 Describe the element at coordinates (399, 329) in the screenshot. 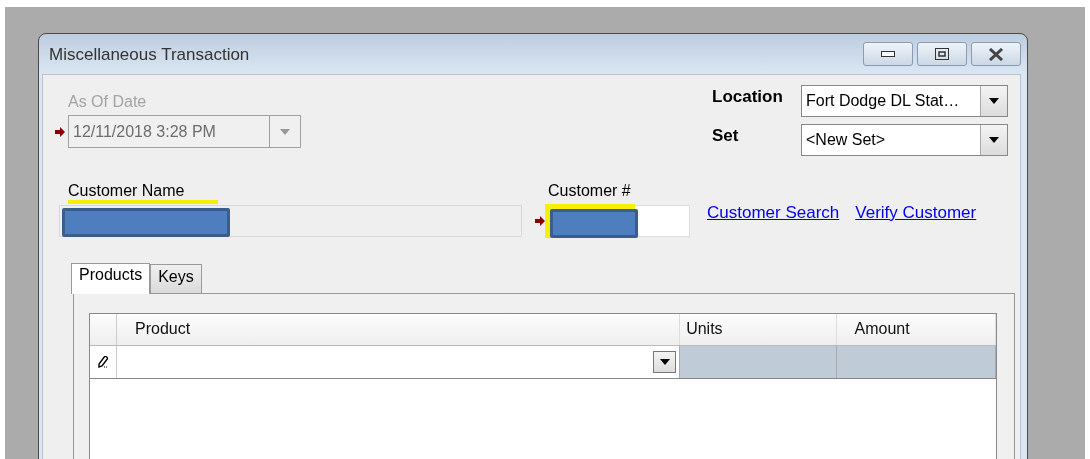

I see `column-header: Product` at that location.